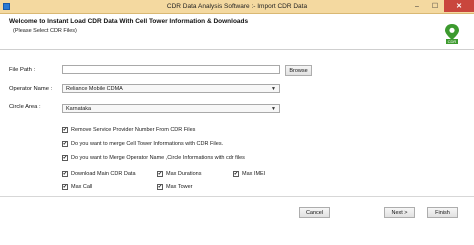 The height and width of the screenshot is (245, 474). What do you see at coordinates (94, 89) in the screenshot?
I see `operator-value: Reliance Mobile CDMA` at bounding box center [94, 89].